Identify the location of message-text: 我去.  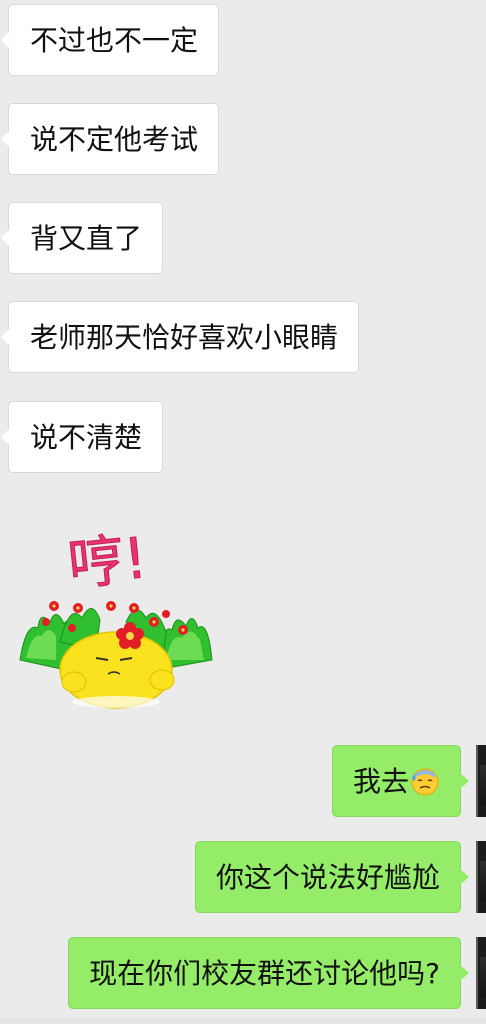
(380, 781).